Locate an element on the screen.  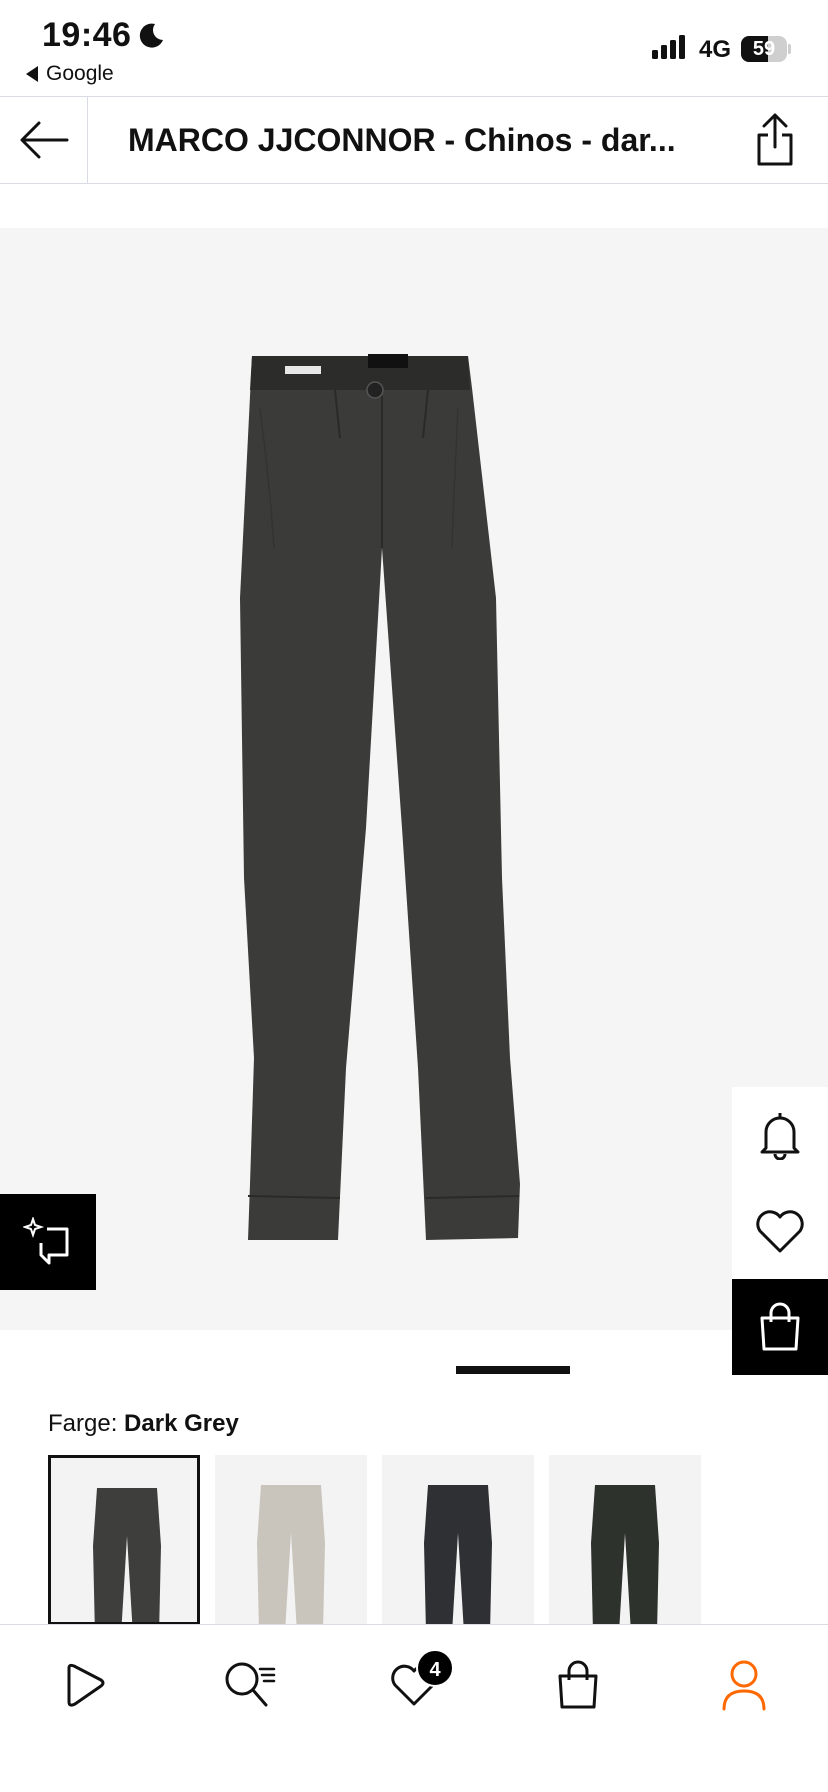
status-time: 19:46 is located at coordinates (87, 35).